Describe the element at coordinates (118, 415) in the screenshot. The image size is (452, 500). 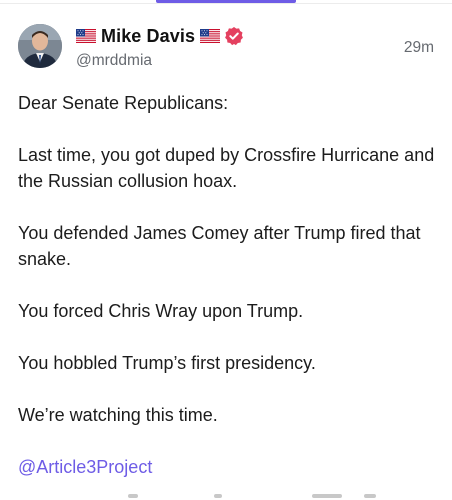
I see `post-paragraph: We’re watching this time.` at that location.